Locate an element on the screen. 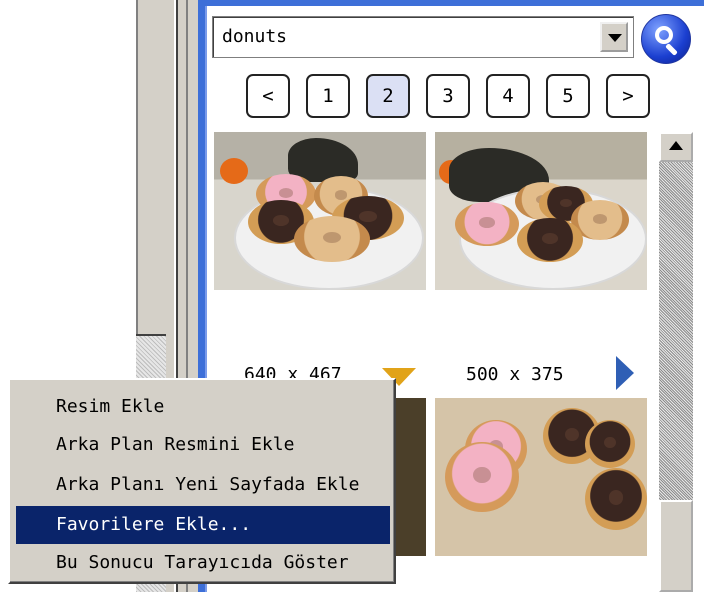  page-3-button: 3 is located at coordinates (448, 96).